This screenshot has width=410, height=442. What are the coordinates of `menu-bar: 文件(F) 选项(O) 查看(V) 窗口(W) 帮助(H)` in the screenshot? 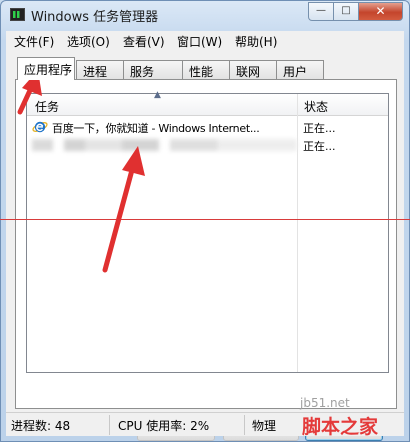 It's located at (205, 41).